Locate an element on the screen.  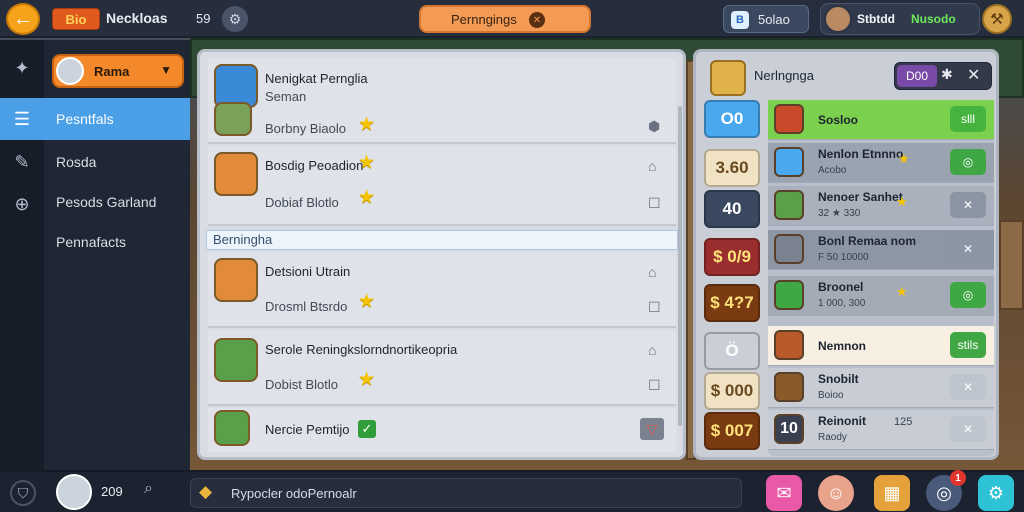
character-icon: ☺ is located at coordinates (836, 492).